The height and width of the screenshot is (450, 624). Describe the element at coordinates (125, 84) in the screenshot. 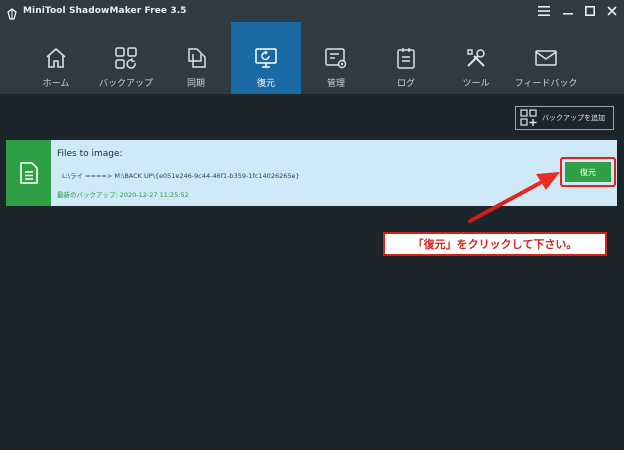

I see `tab-backup-label: バックアップ` at that location.